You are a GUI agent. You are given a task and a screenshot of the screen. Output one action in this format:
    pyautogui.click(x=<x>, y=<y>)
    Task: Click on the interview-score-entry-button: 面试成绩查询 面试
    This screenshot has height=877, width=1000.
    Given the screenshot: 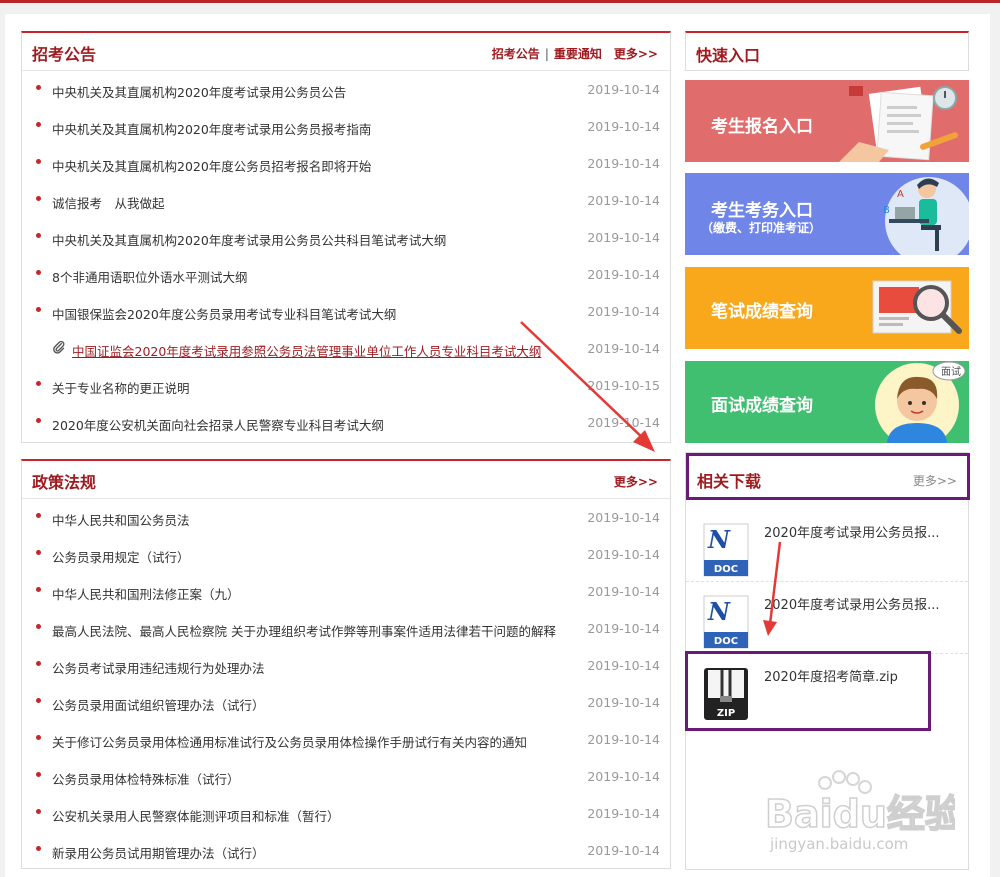 What is the action you would take?
    pyautogui.click(x=827, y=402)
    